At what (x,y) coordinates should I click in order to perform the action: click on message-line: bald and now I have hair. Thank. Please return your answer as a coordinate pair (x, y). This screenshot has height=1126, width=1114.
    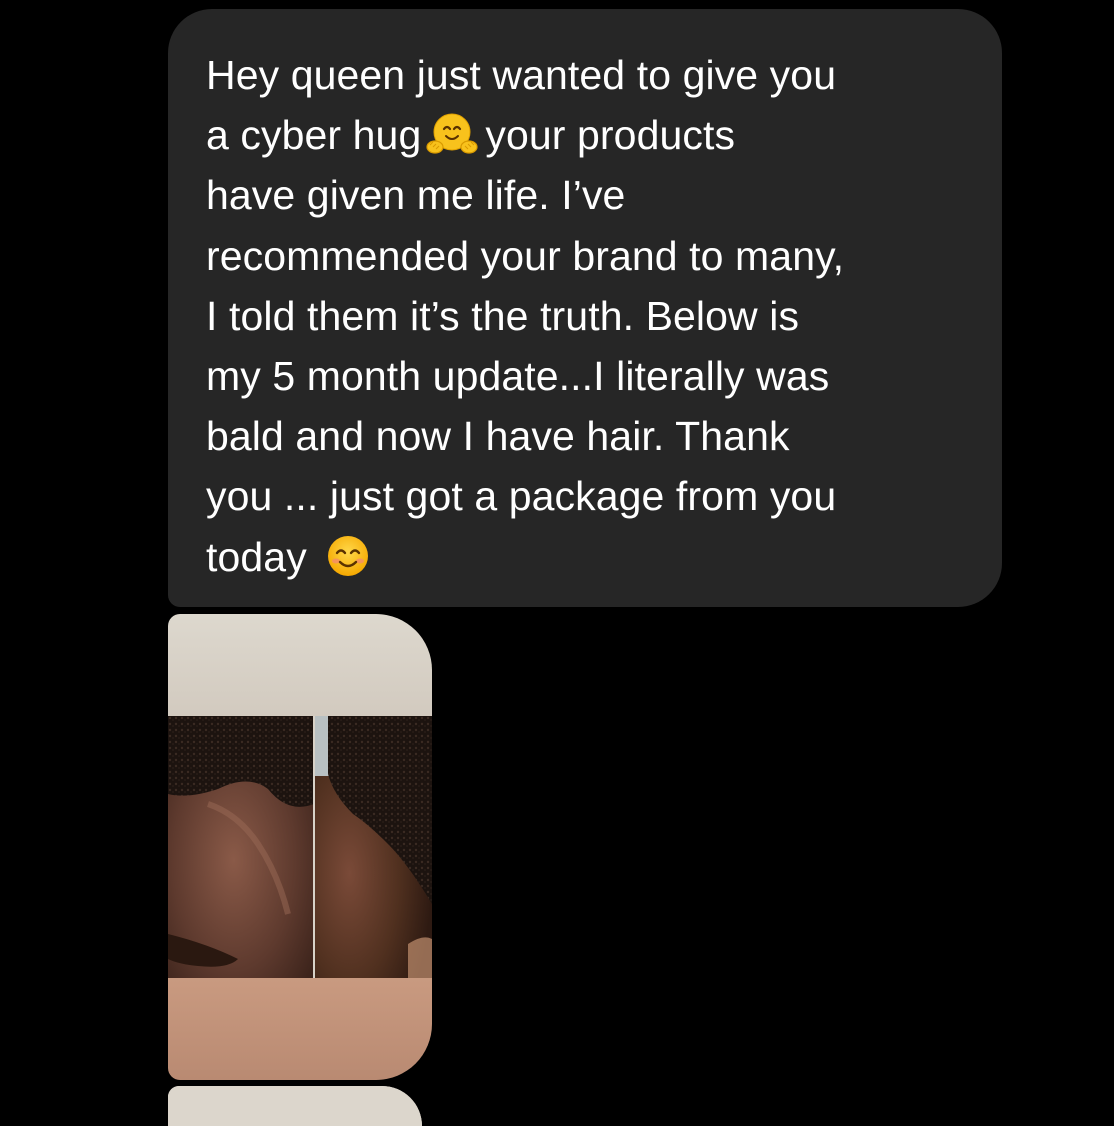
    Looking at the image, I should click on (498, 436).